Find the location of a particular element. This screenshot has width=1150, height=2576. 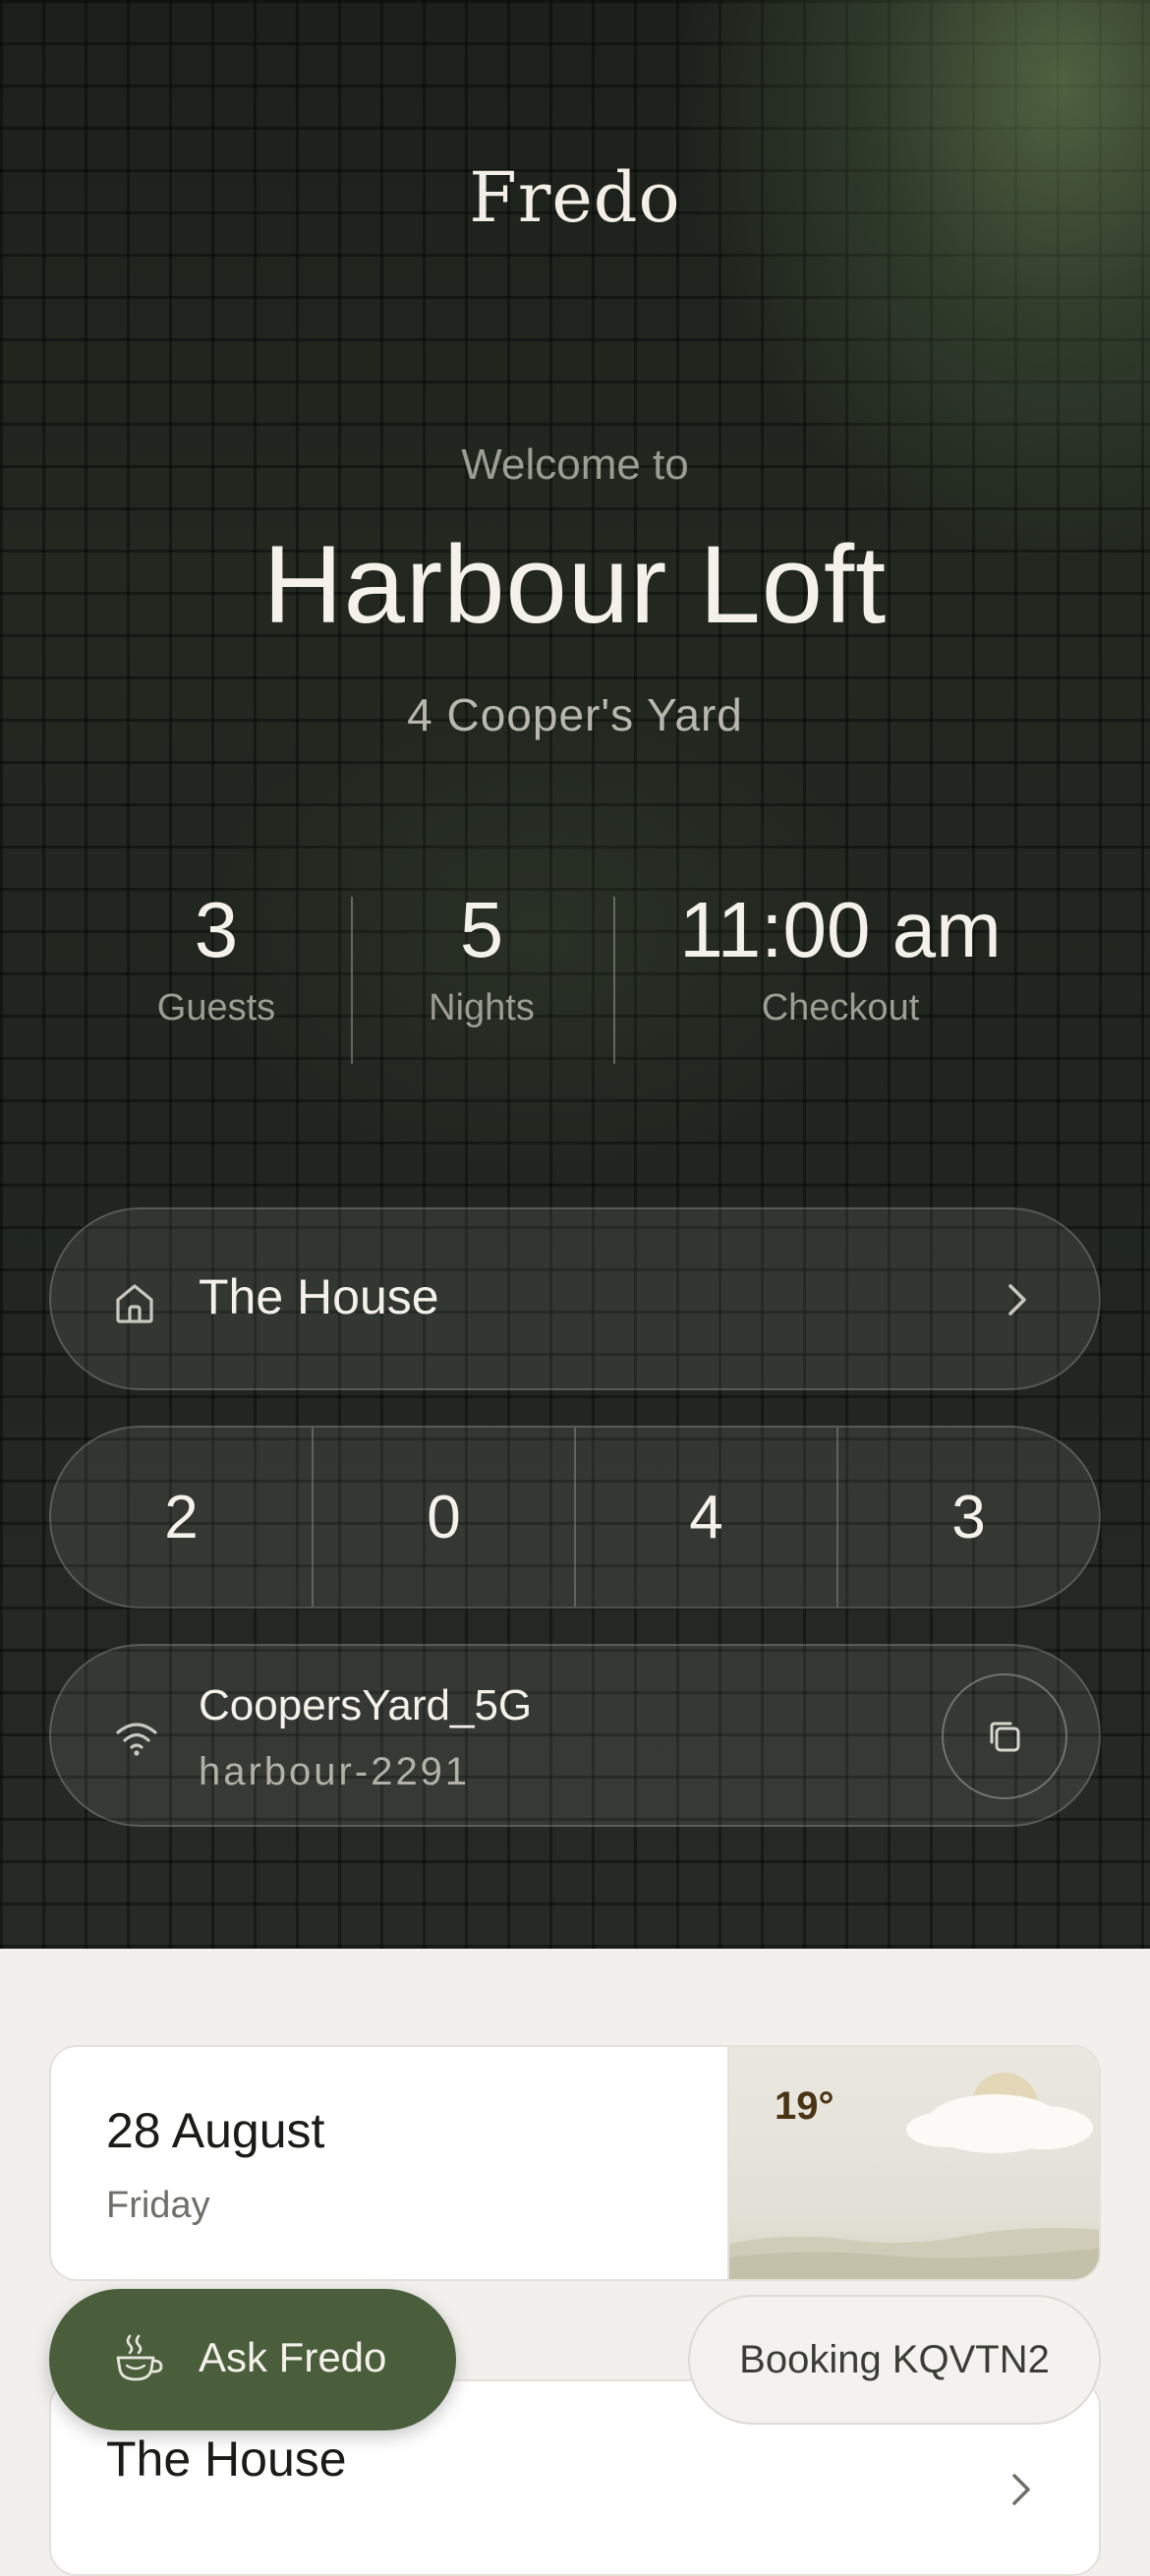

date-weather-card: 28 August Friday 19° is located at coordinates (575, 2163).